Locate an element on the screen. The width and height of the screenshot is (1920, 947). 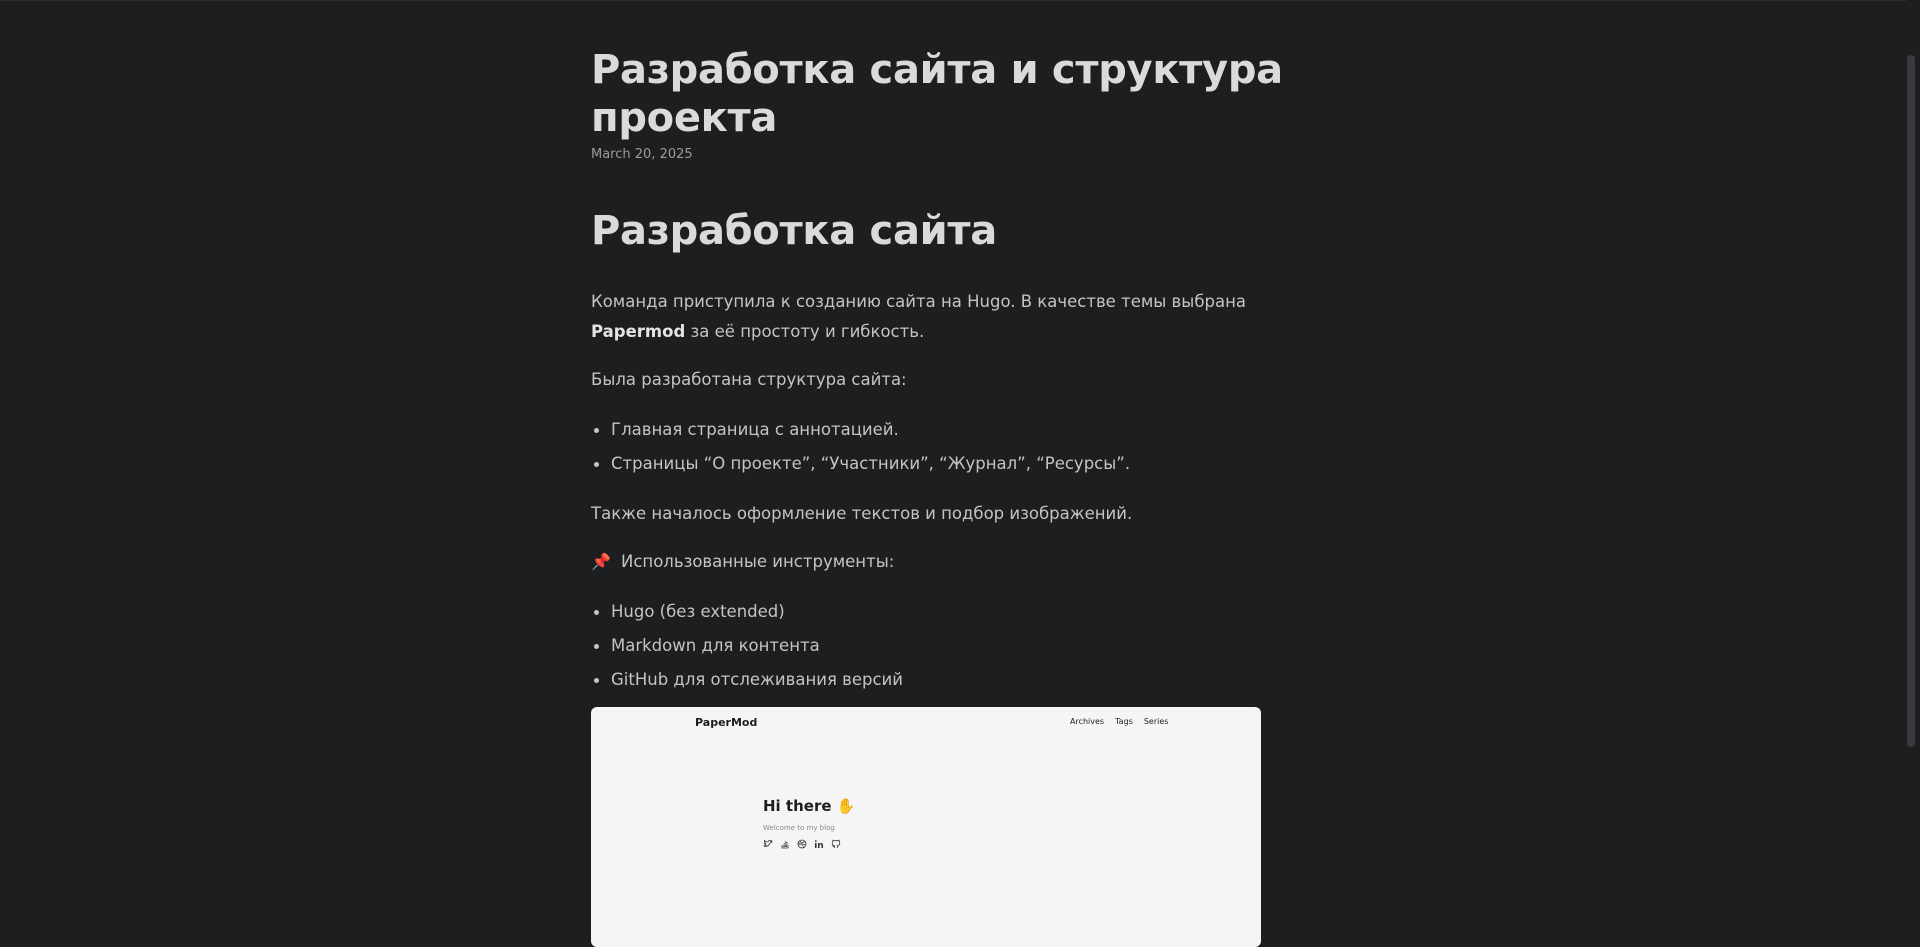
dribbble-icon is located at coordinates (802, 844).